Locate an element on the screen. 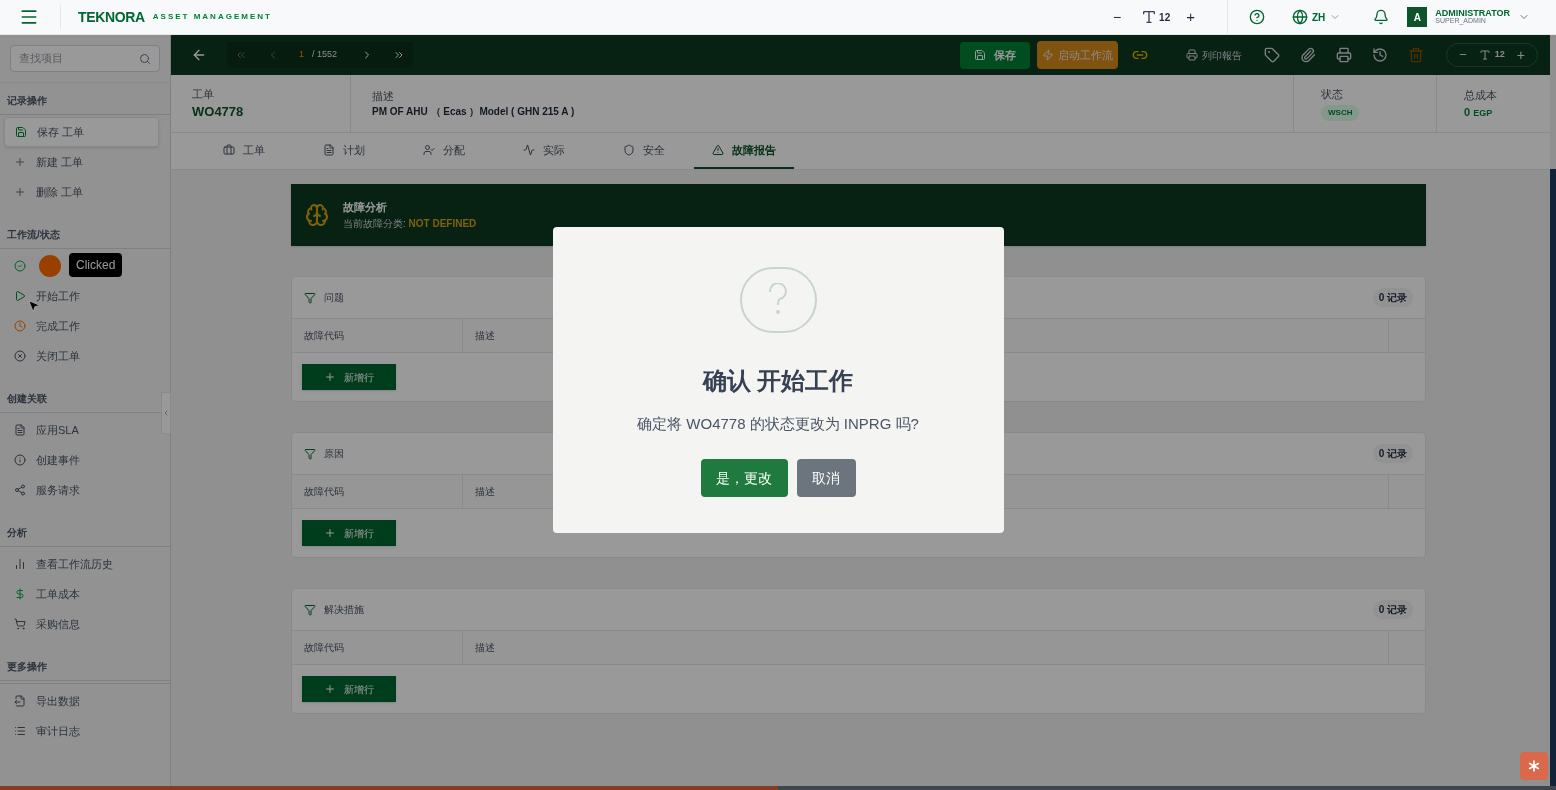 The width and height of the screenshot is (1556, 790). search-field: 查找项目 is located at coordinates (85, 58).